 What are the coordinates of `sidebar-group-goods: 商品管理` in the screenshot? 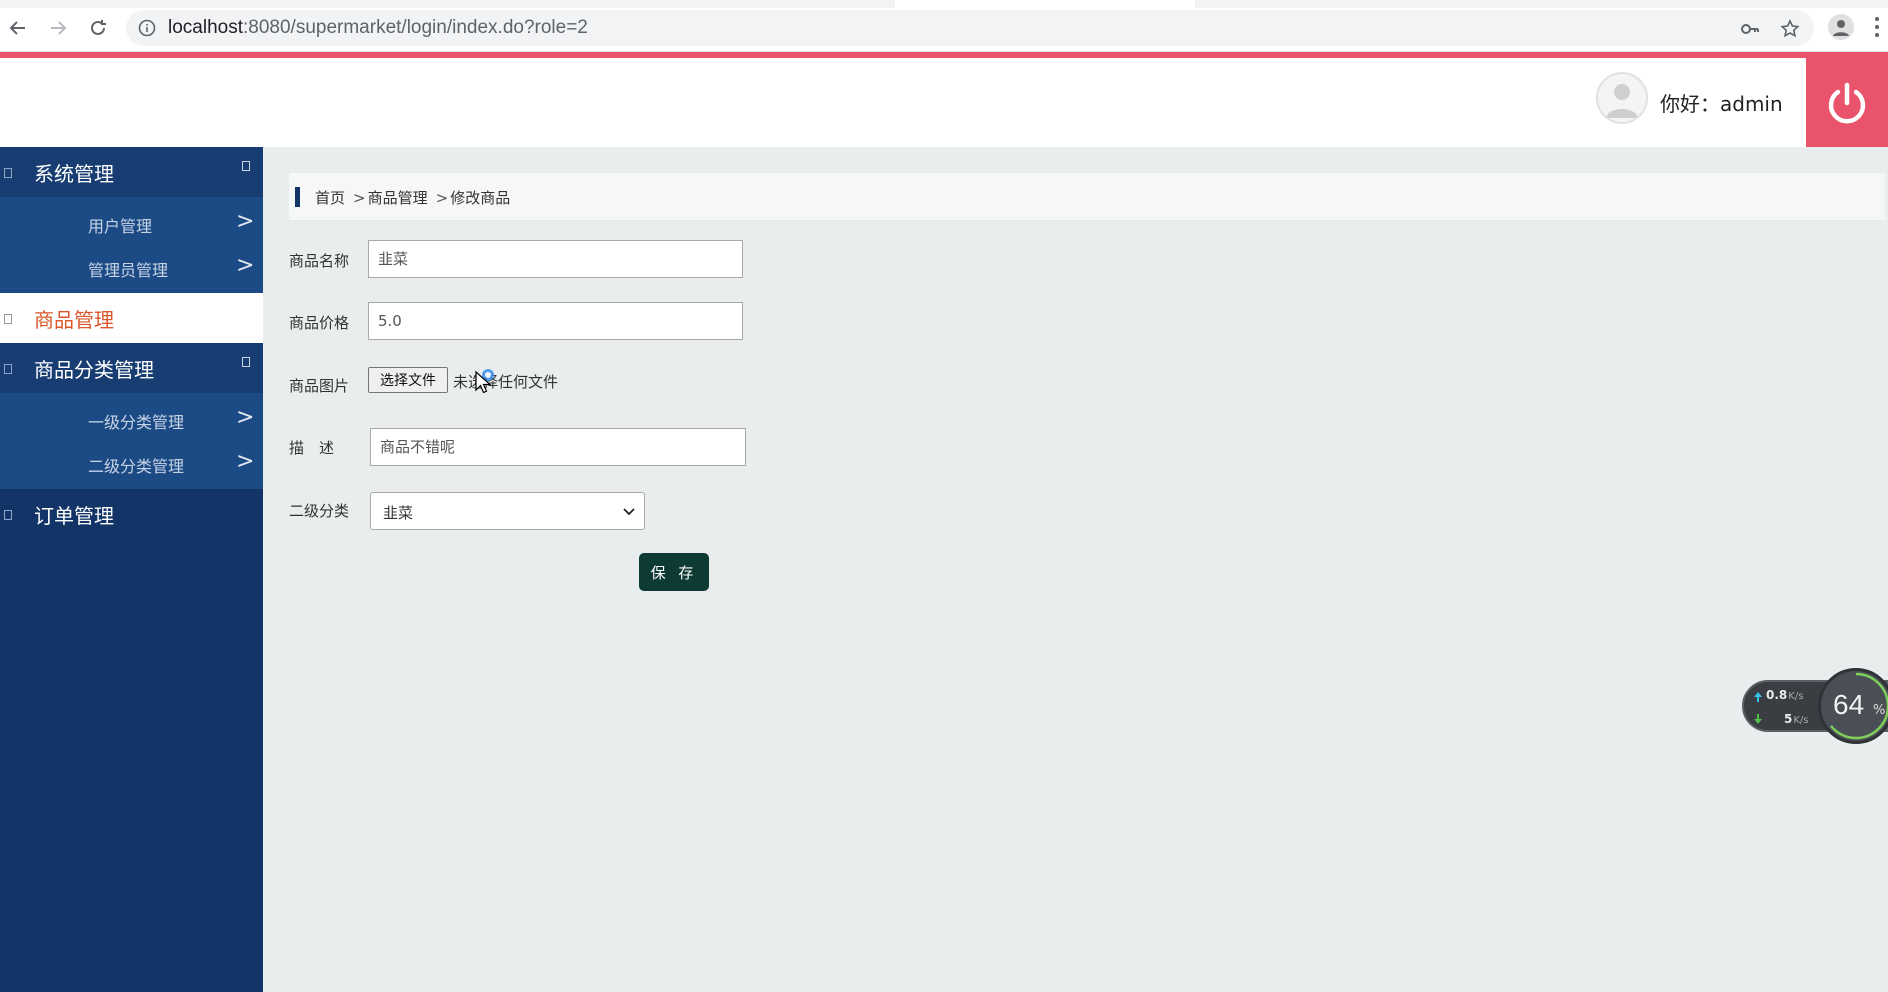 It's located at (131, 318).